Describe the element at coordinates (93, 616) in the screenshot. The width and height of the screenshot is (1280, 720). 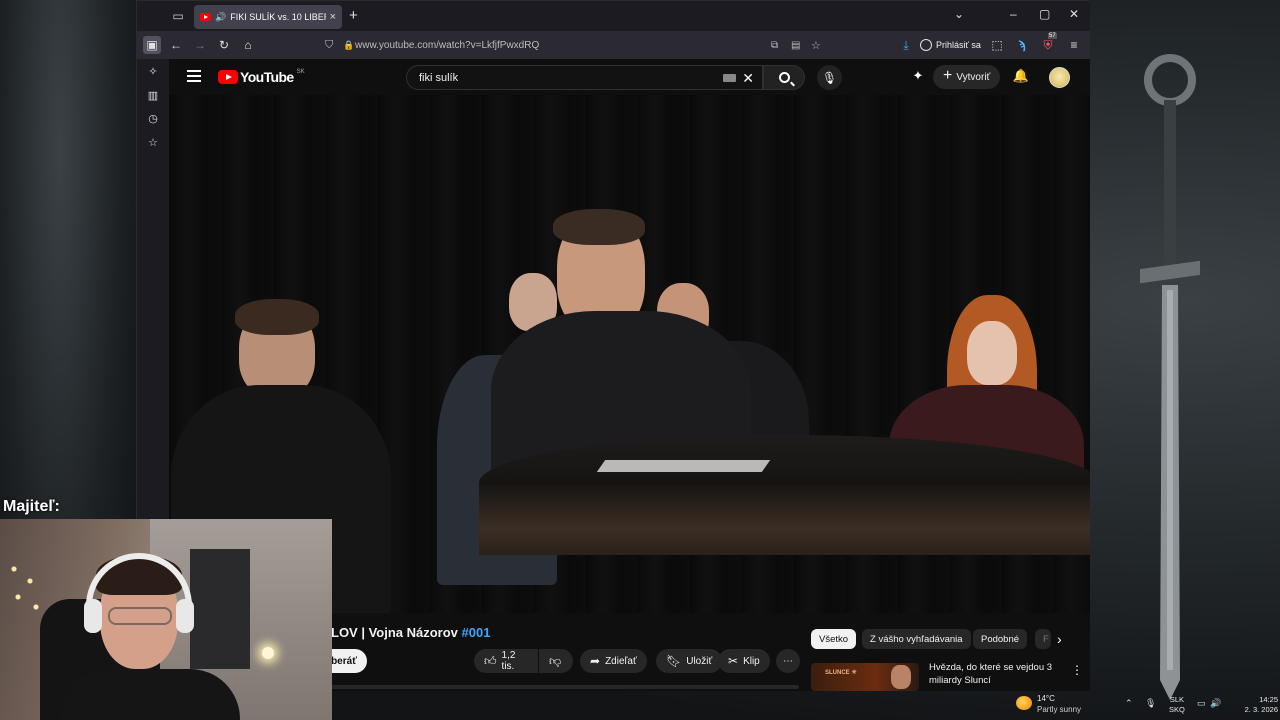
I see `headphone-cup-left` at that location.